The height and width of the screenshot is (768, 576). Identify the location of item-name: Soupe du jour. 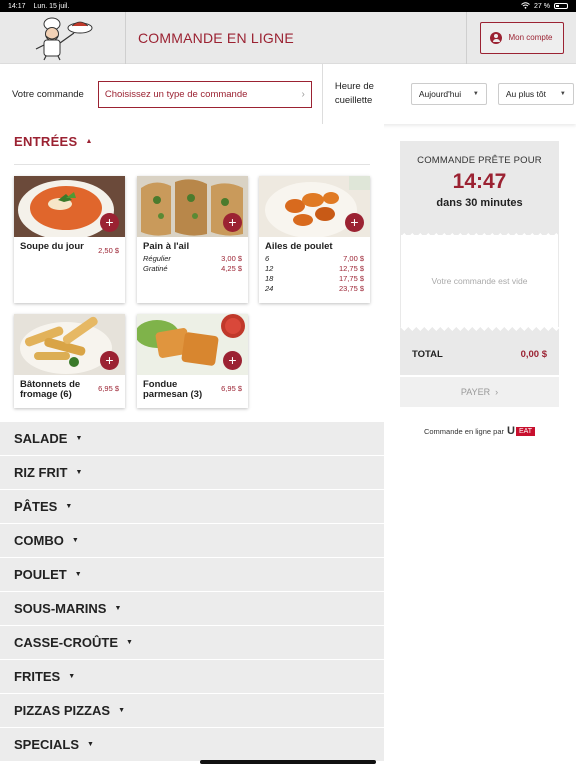
(52, 246).